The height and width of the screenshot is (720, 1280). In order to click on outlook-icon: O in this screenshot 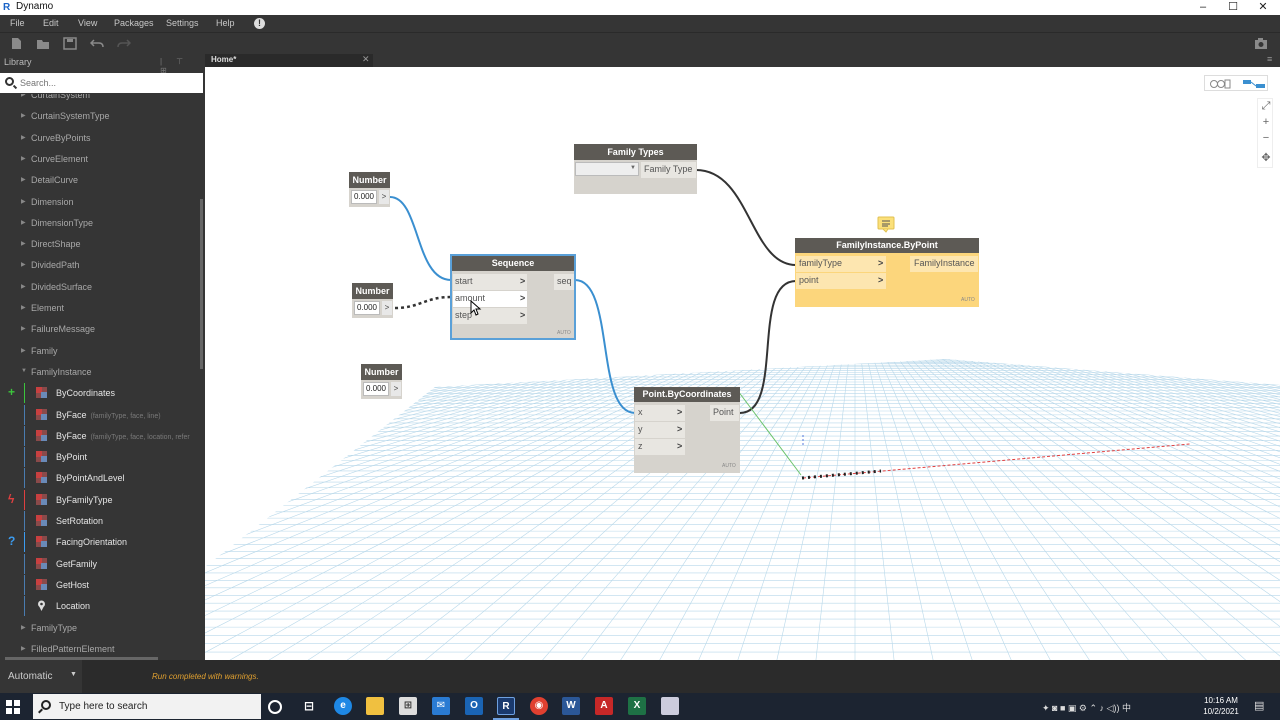, I will do `click(474, 706)`.